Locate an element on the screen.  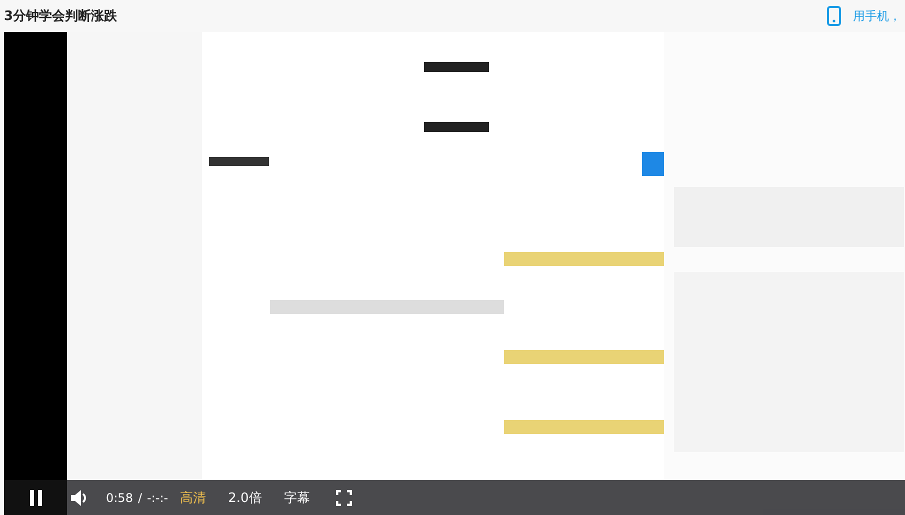
current-time: 0:58 is located at coordinates (119, 497).